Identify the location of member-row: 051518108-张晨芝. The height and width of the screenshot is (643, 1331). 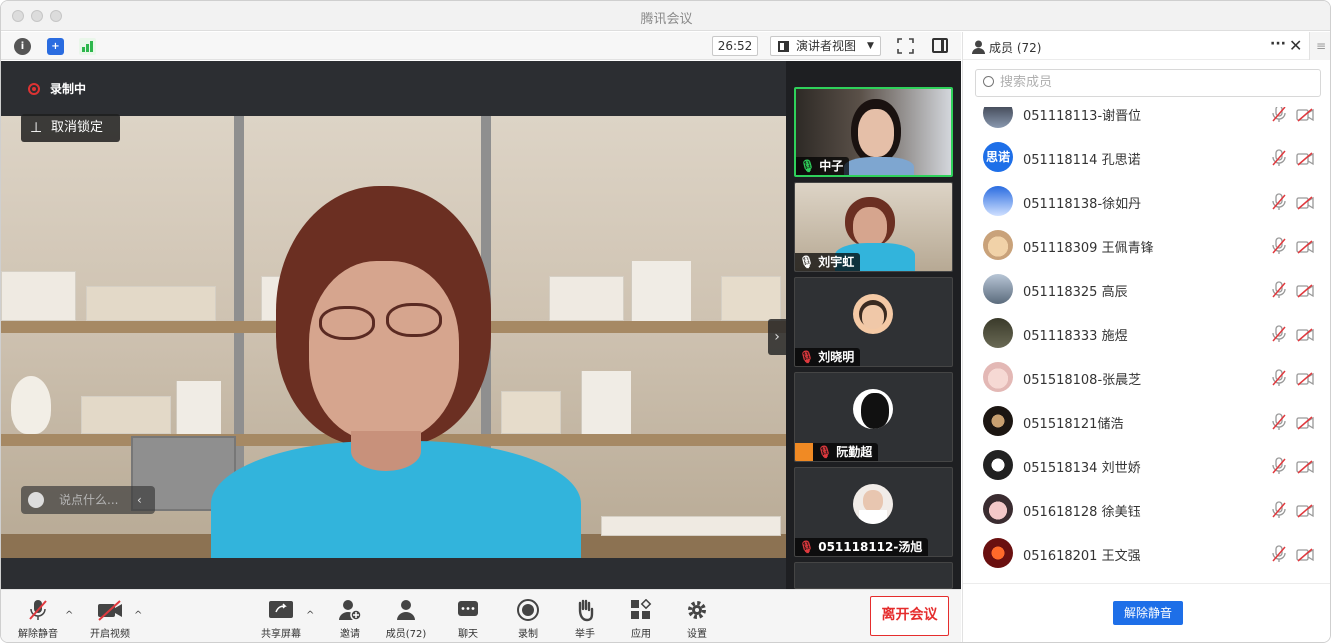
(1146, 378).